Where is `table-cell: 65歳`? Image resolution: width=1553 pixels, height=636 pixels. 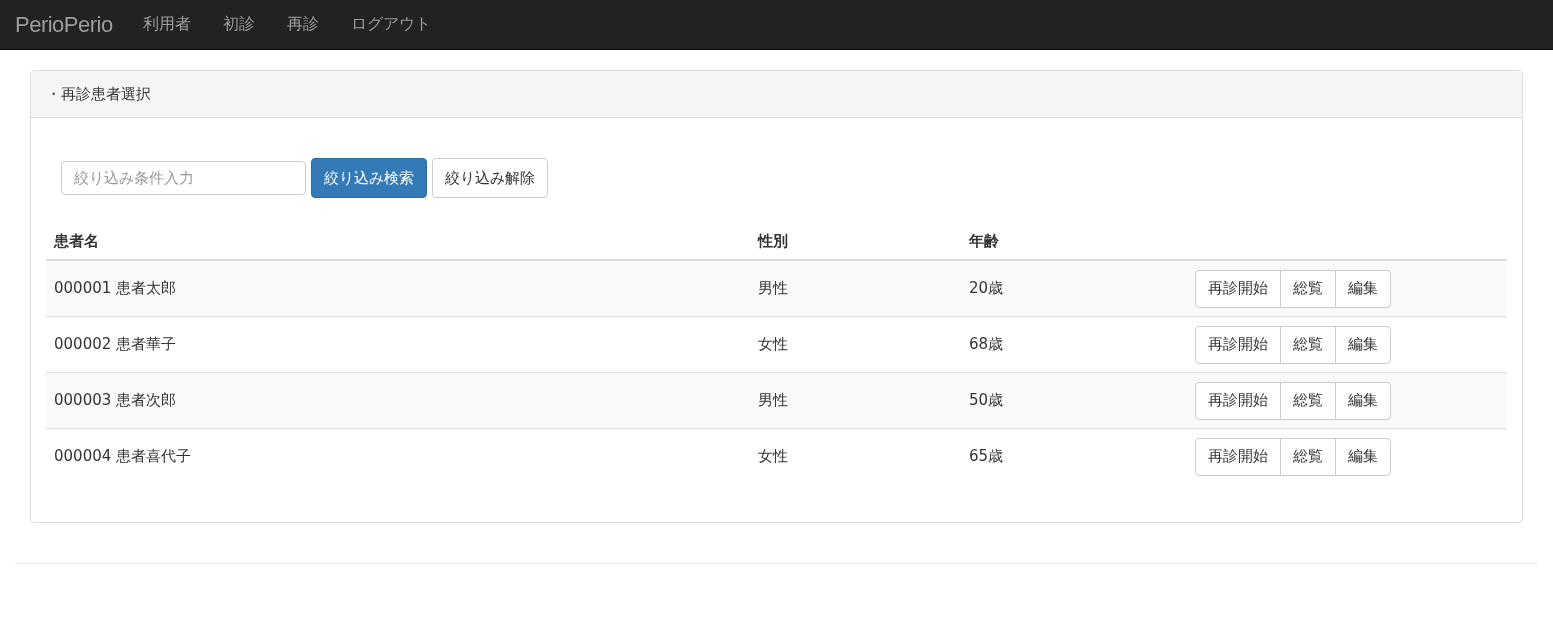 table-cell: 65歳 is located at coordinates (1074, 456).